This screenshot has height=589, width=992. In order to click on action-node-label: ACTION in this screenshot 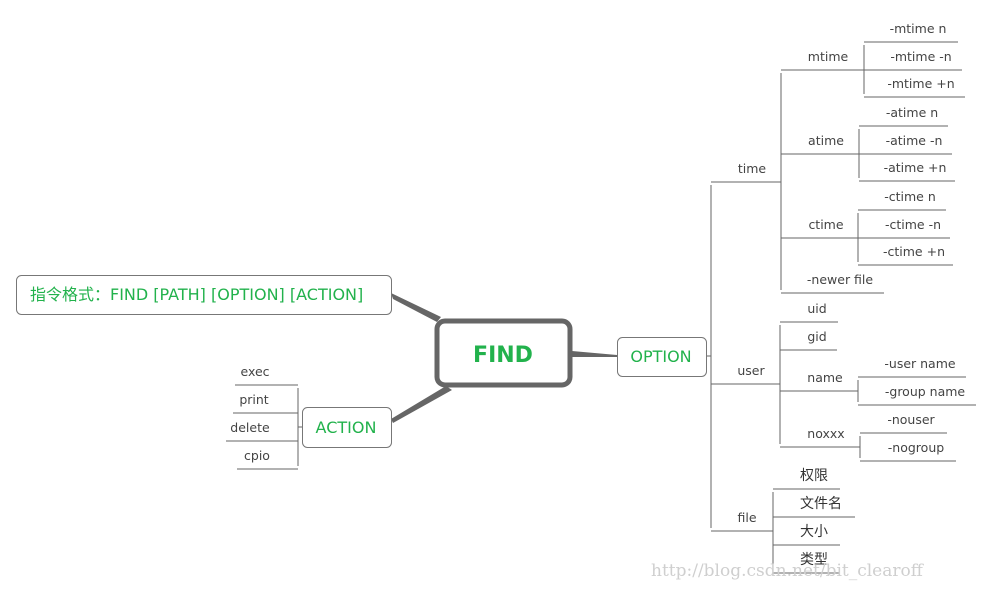, I will do `click(346, 427)`.